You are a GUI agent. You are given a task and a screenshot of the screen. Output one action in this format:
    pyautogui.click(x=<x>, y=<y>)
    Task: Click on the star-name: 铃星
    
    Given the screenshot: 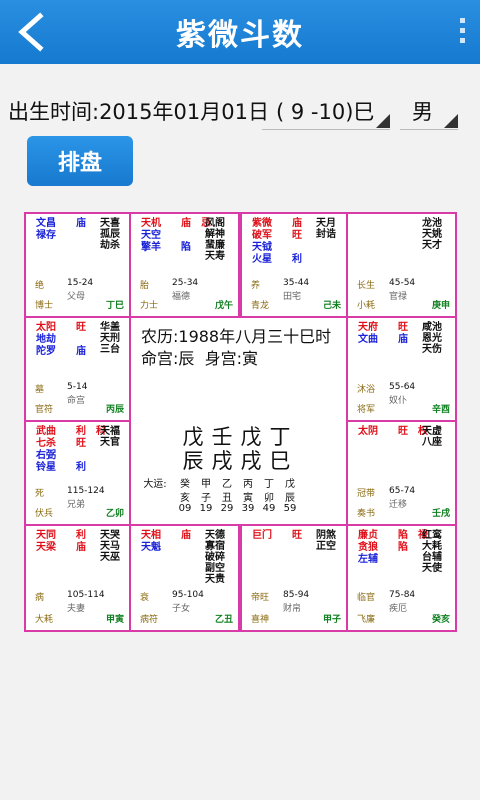 What is the action you would take?
    pyautogui.click(x=46, y=467)
    